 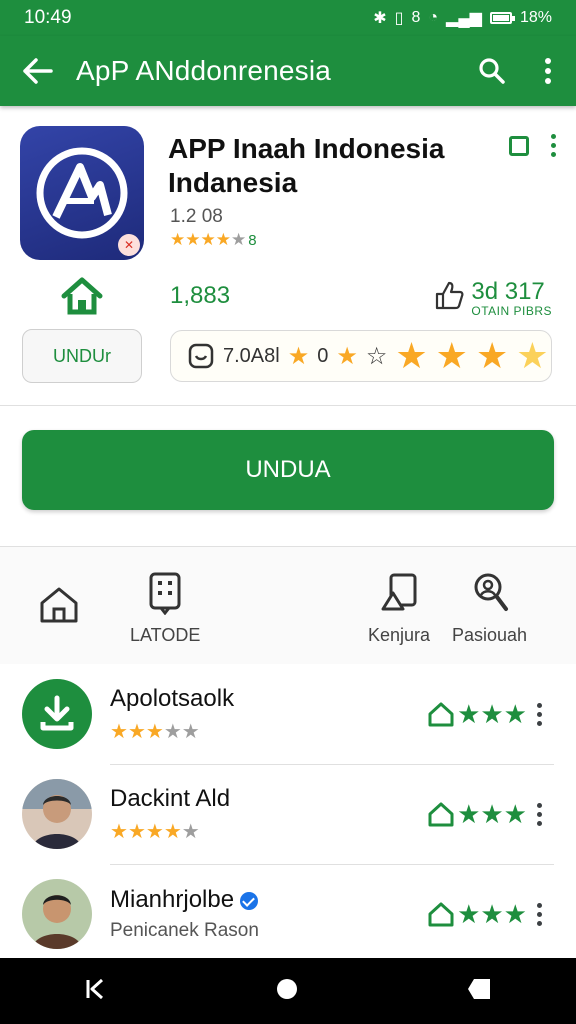 I want to click on back-button, so click(x=38, y=71).